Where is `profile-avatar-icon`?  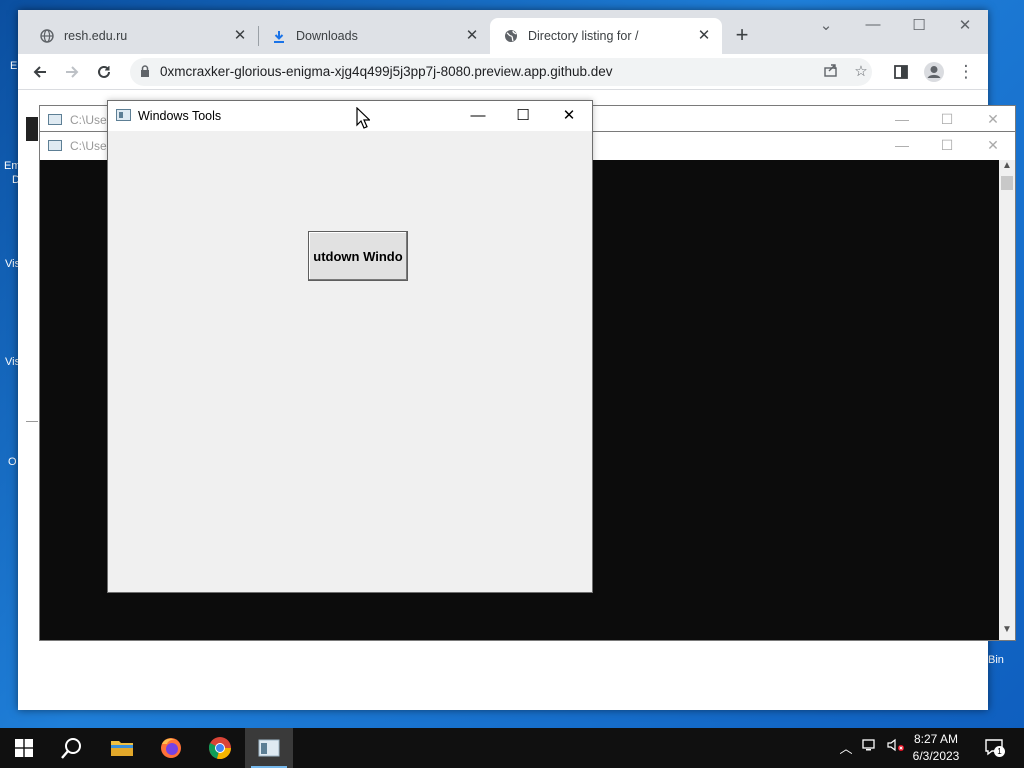 profile-avatar-icon is located at coordinates (934, 72).